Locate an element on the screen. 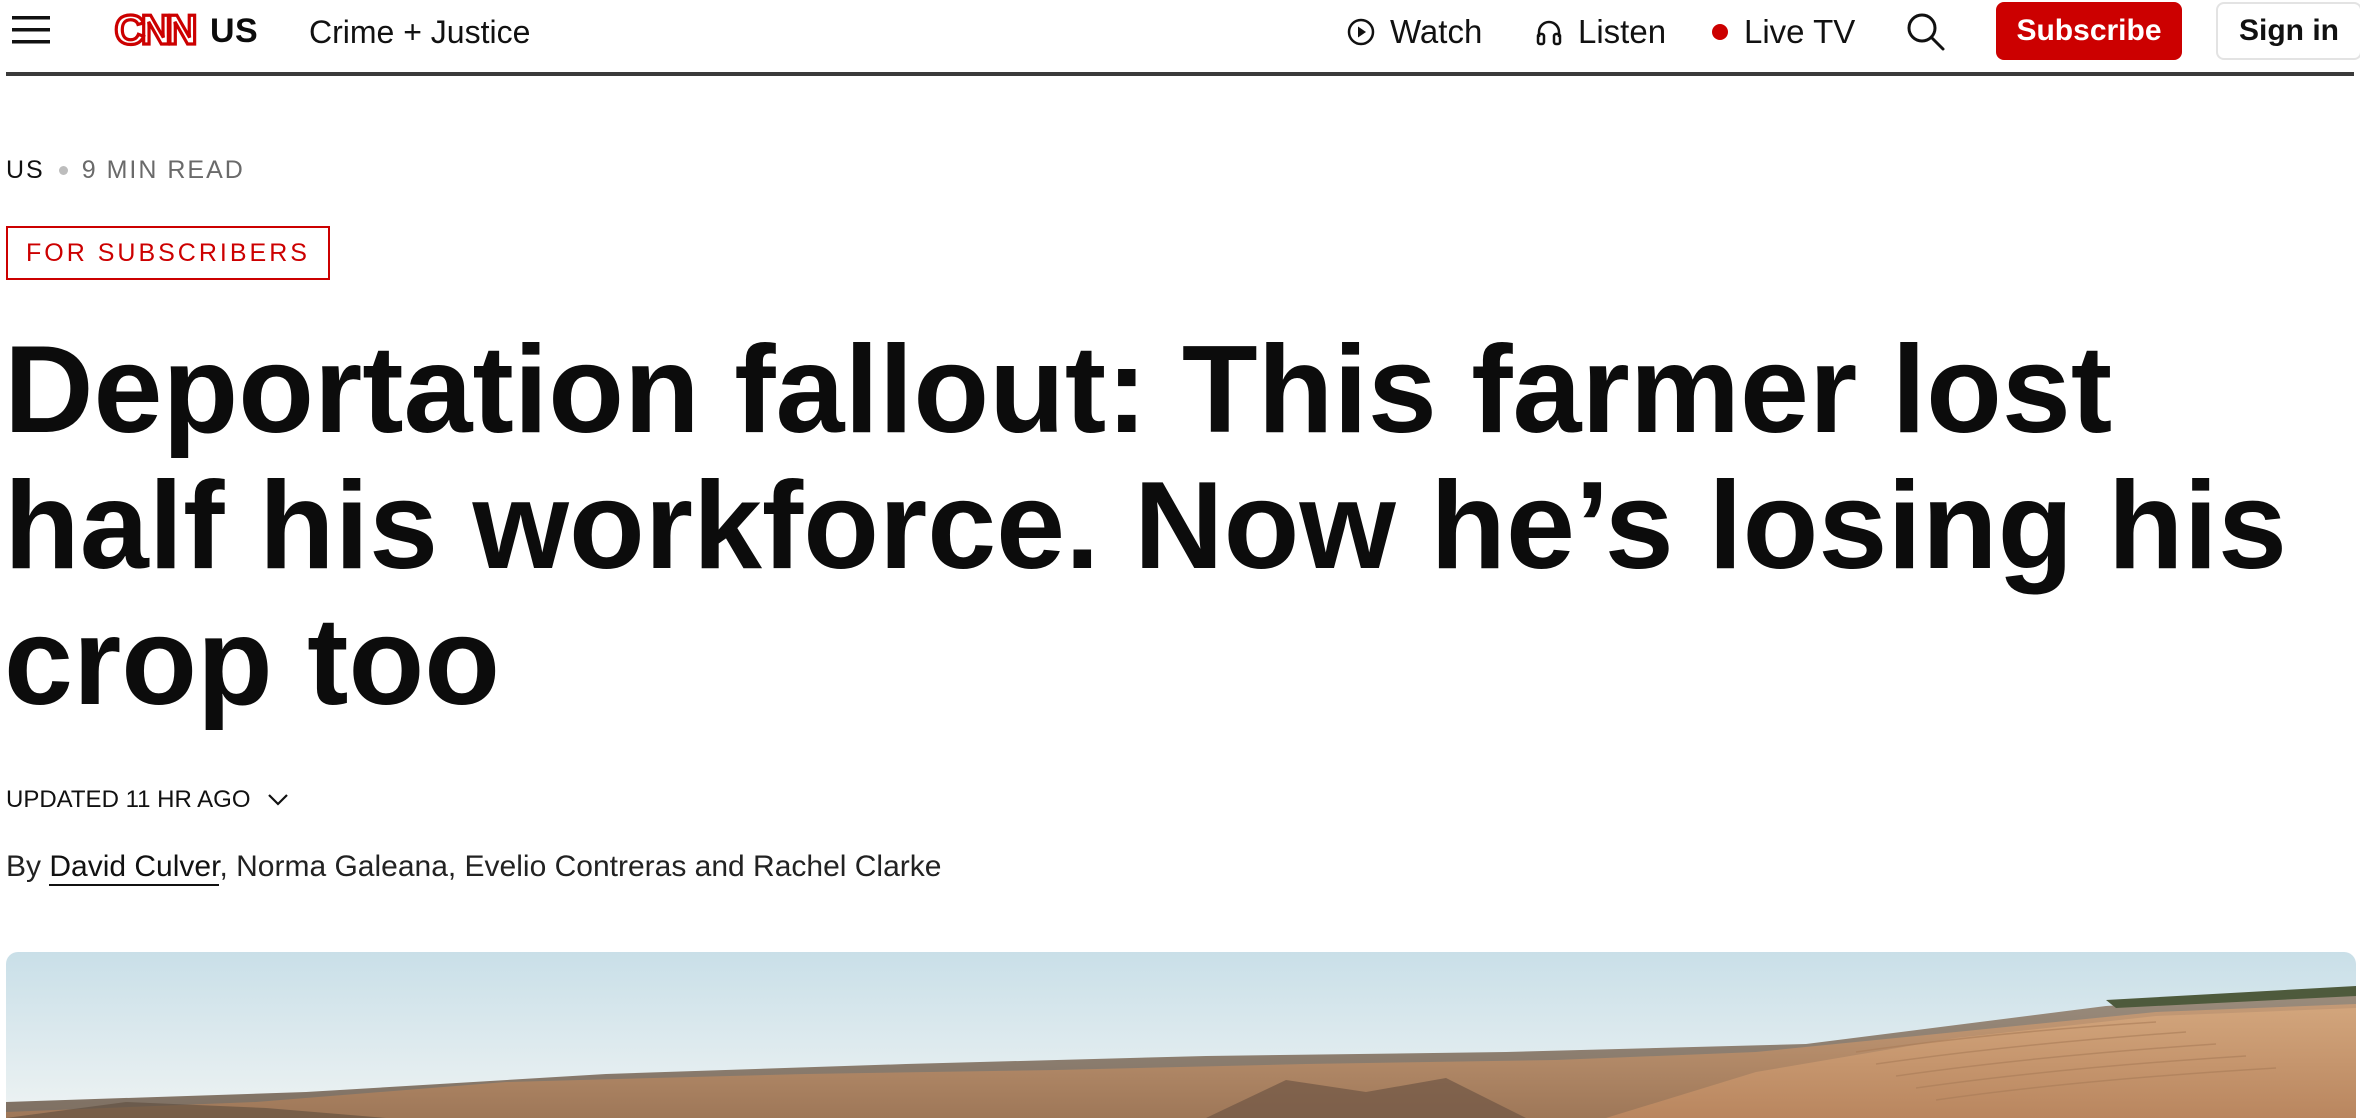 The height and width of the screenshot is (1118, 2360). listen-link: Listen is located at coordinates (1600, 32).